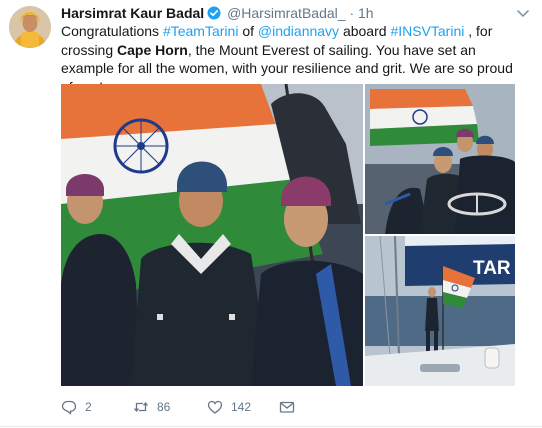  What do you see at coordinates (112, 31) in the screenshot?
I see `text-segment: Congratulations` at bounding box center [112, 31].